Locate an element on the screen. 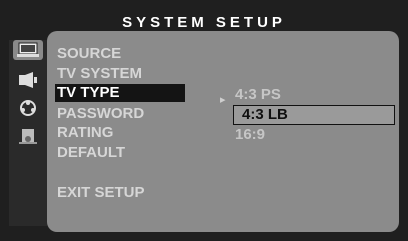 The width and height of the screenshot is (408, 241). menu-item-rating: RATING is located at coordinates (85, 133).